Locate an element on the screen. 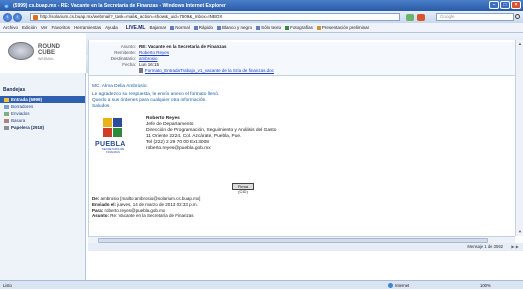 This screenshot has width=523, height=289. fav-bajamar: Bajamar is located at coordinates (158, 27).